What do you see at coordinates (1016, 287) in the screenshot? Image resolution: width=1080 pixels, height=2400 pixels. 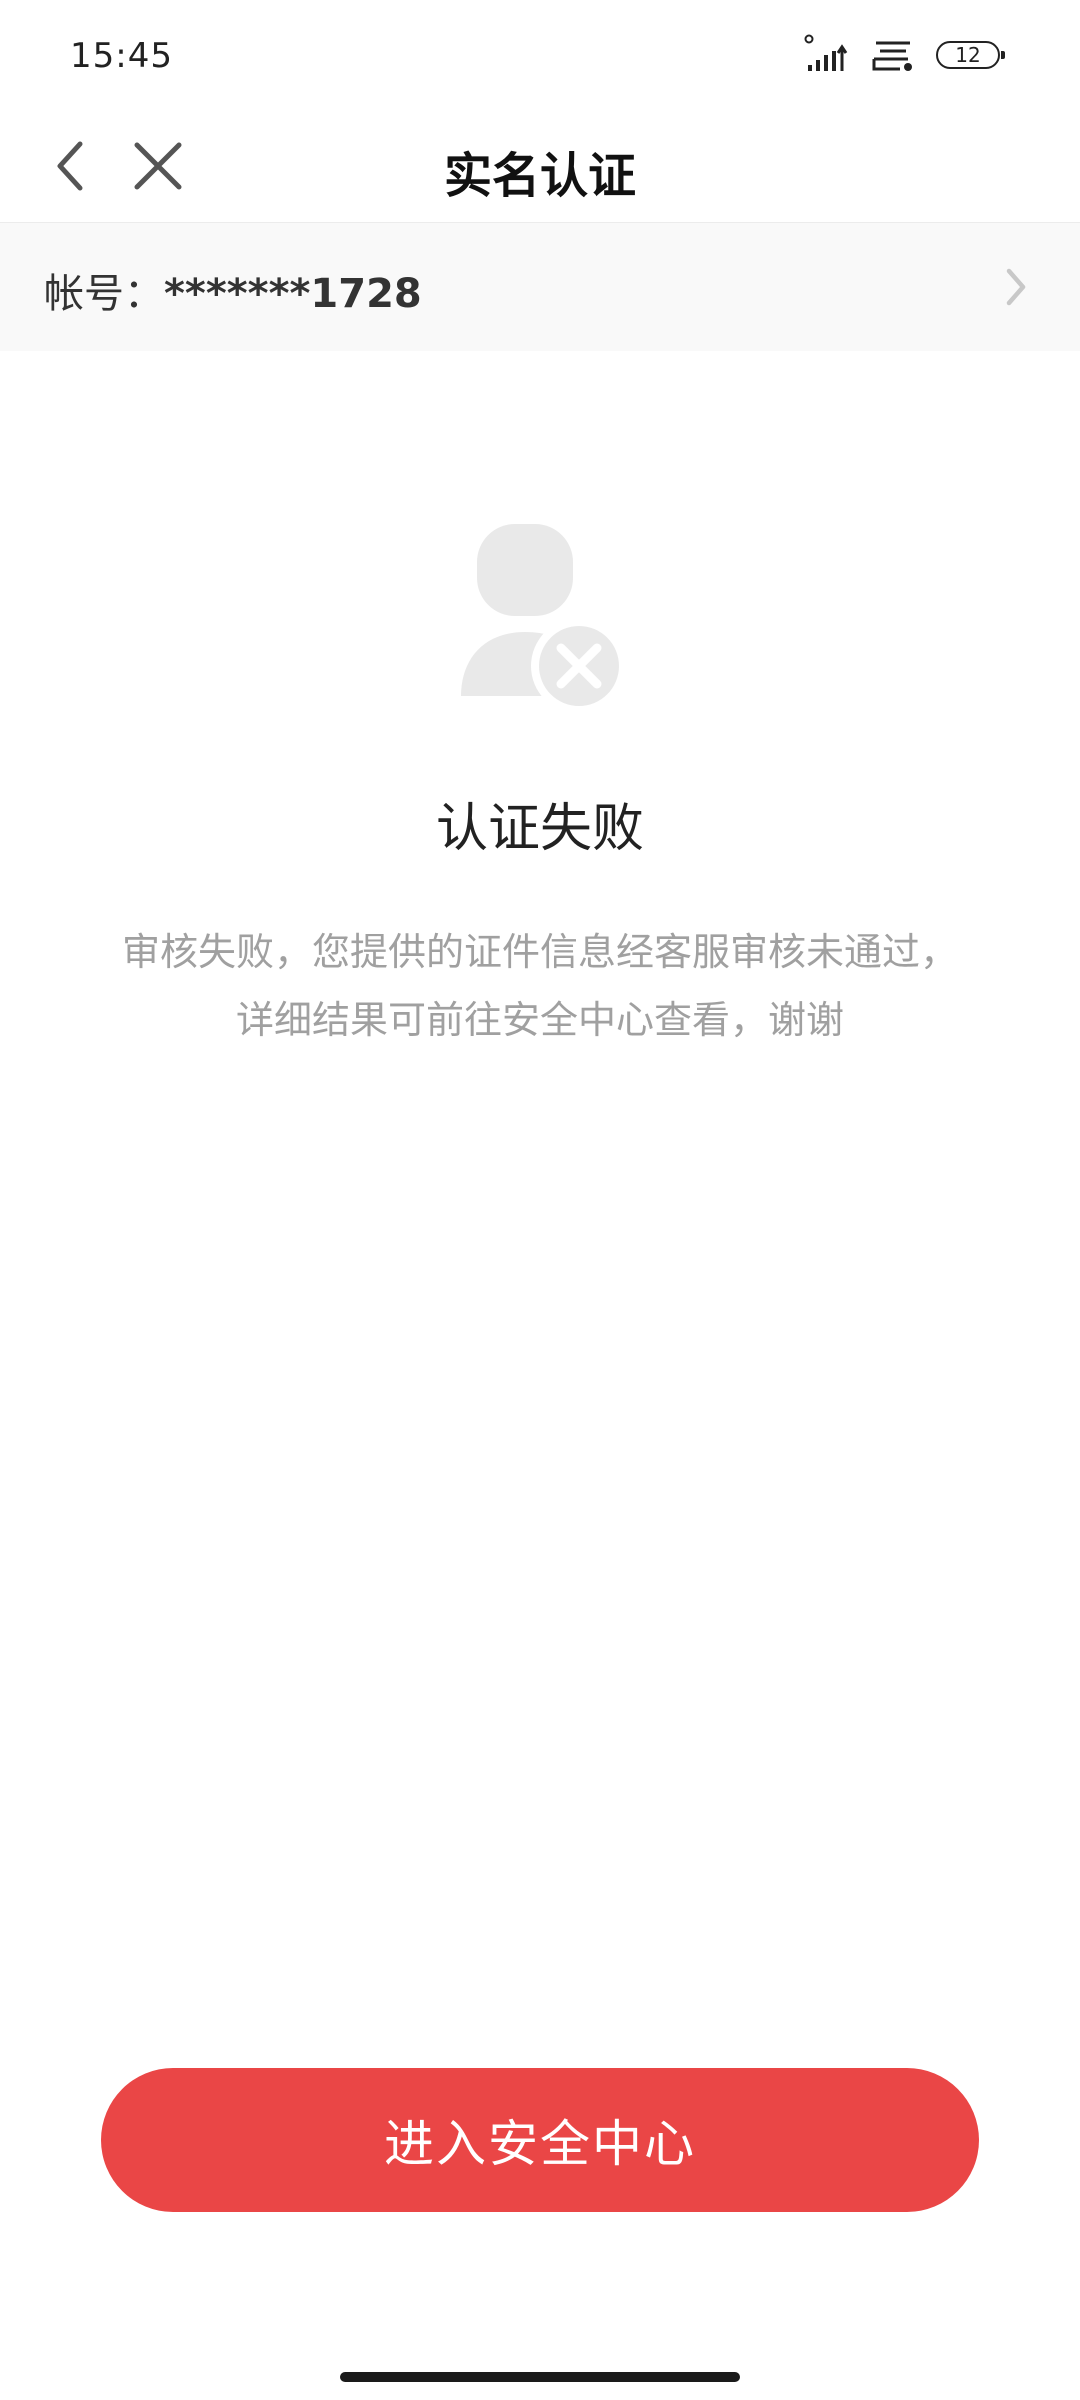 I see `chevron-right-icon` at bounding box center [1016, 287].